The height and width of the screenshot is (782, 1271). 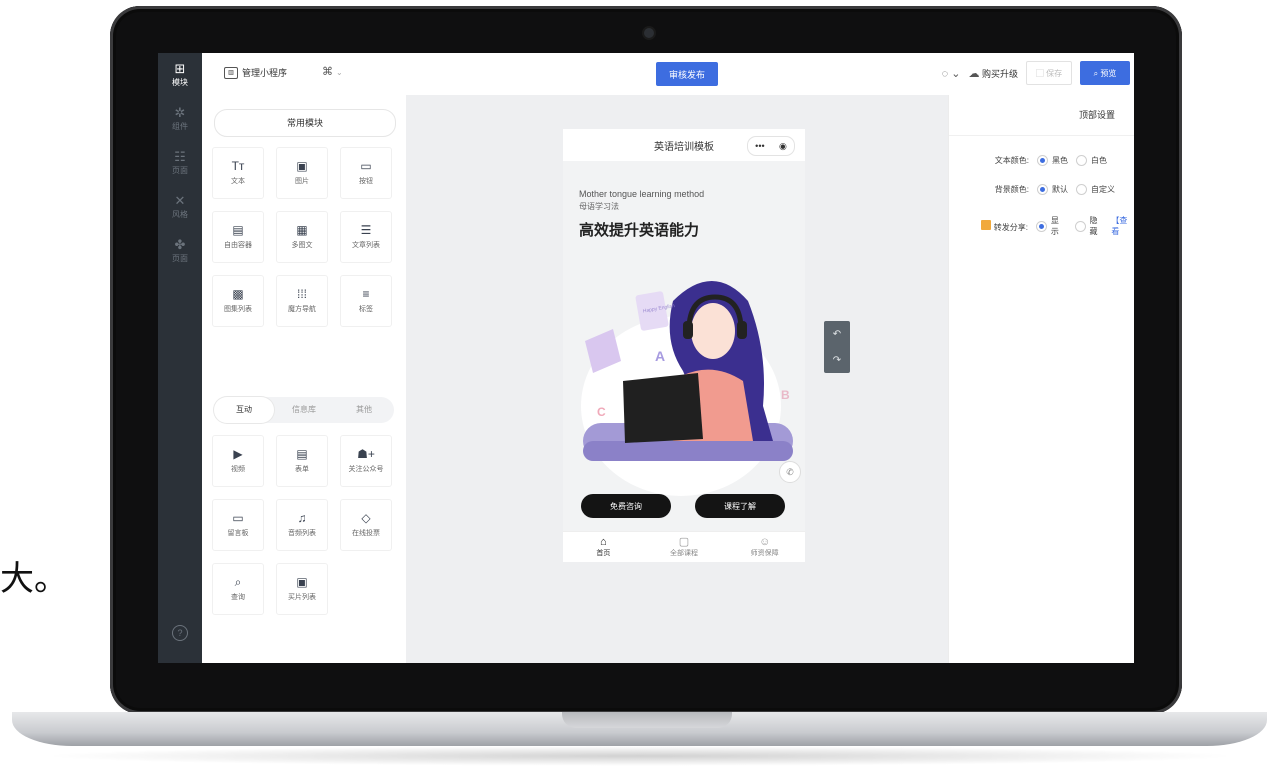 I want to click on tab-info-library: 信息库, so click(x=304, y=410).